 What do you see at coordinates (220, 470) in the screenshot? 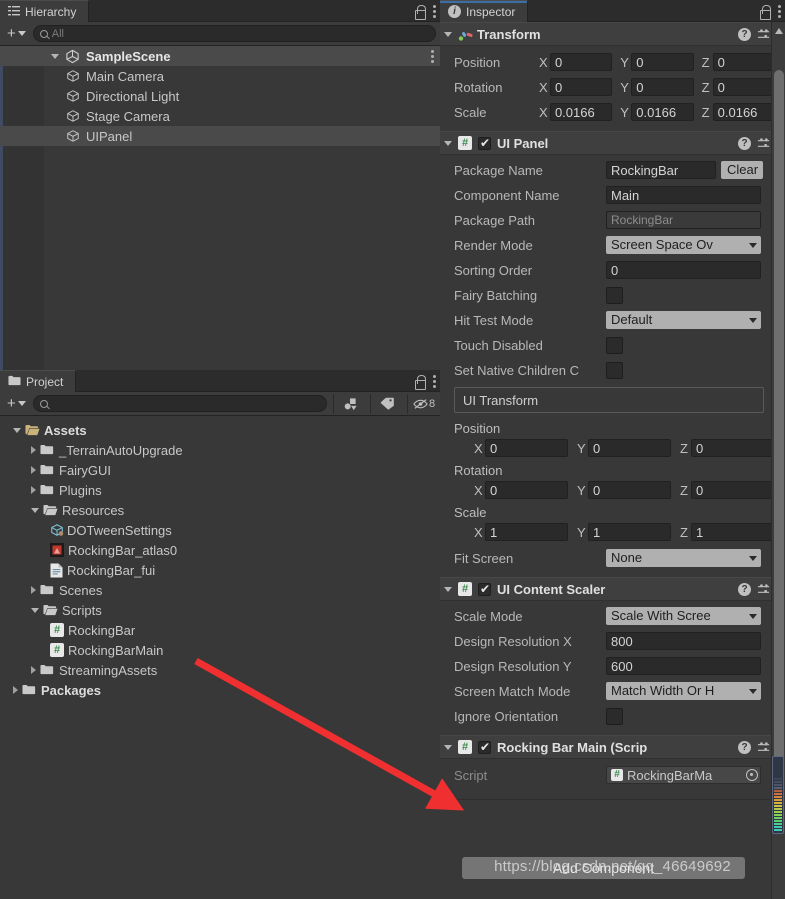
I see `project-row-fairygui: FairyGUI` at bounding box center [220, 470].